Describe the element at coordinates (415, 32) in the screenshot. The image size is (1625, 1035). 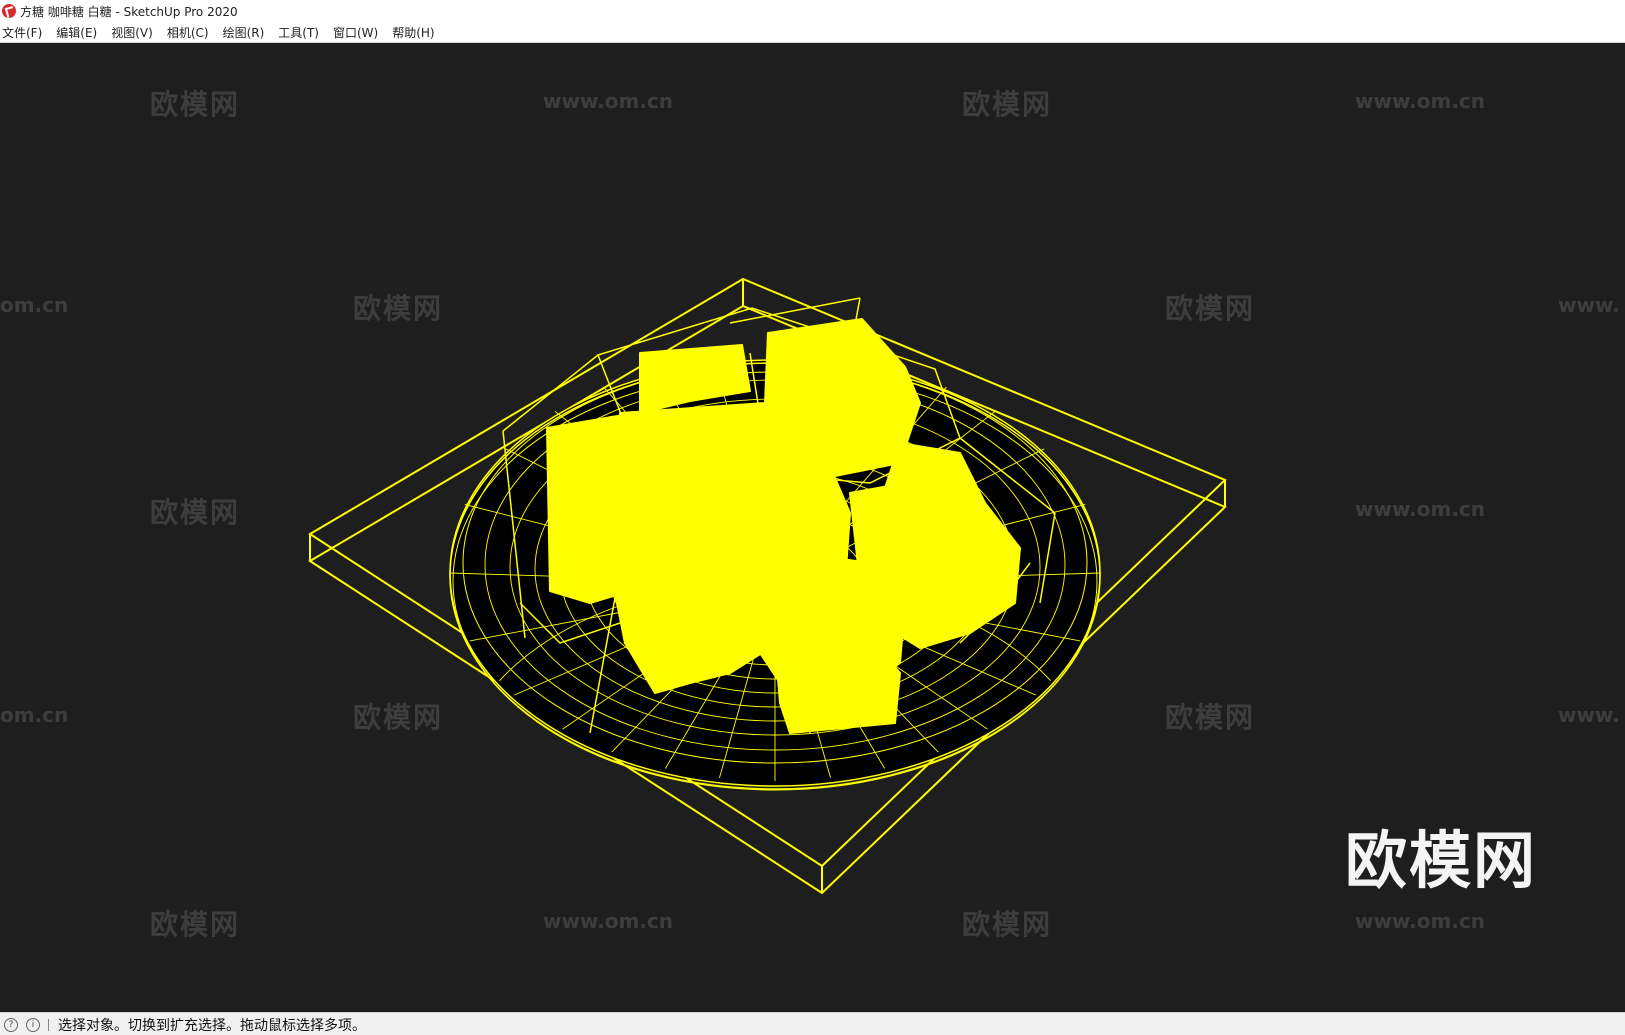
I see `menu-help: 帮助(H)` at that location.